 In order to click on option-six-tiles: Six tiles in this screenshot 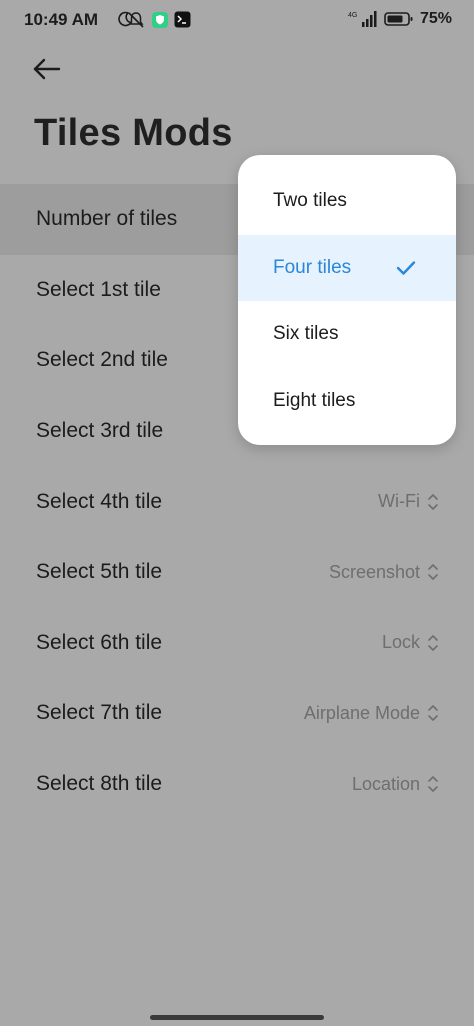, I will do `click(347, 334)`.